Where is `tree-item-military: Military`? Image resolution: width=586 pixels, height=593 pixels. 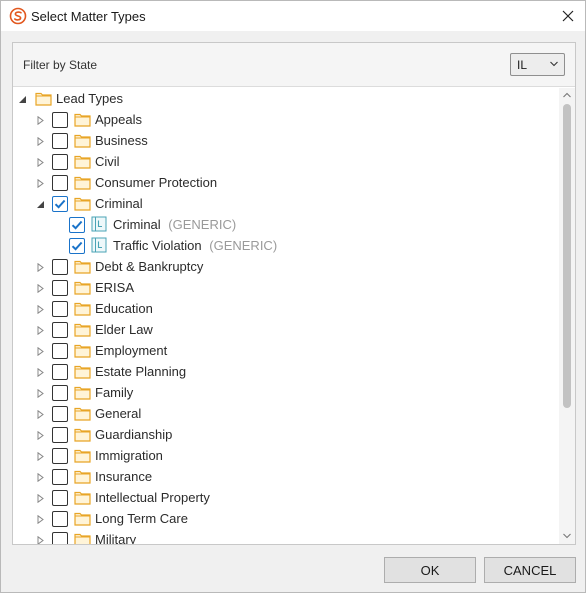
tree-item-military: Military is located at coordinates (286, 537).